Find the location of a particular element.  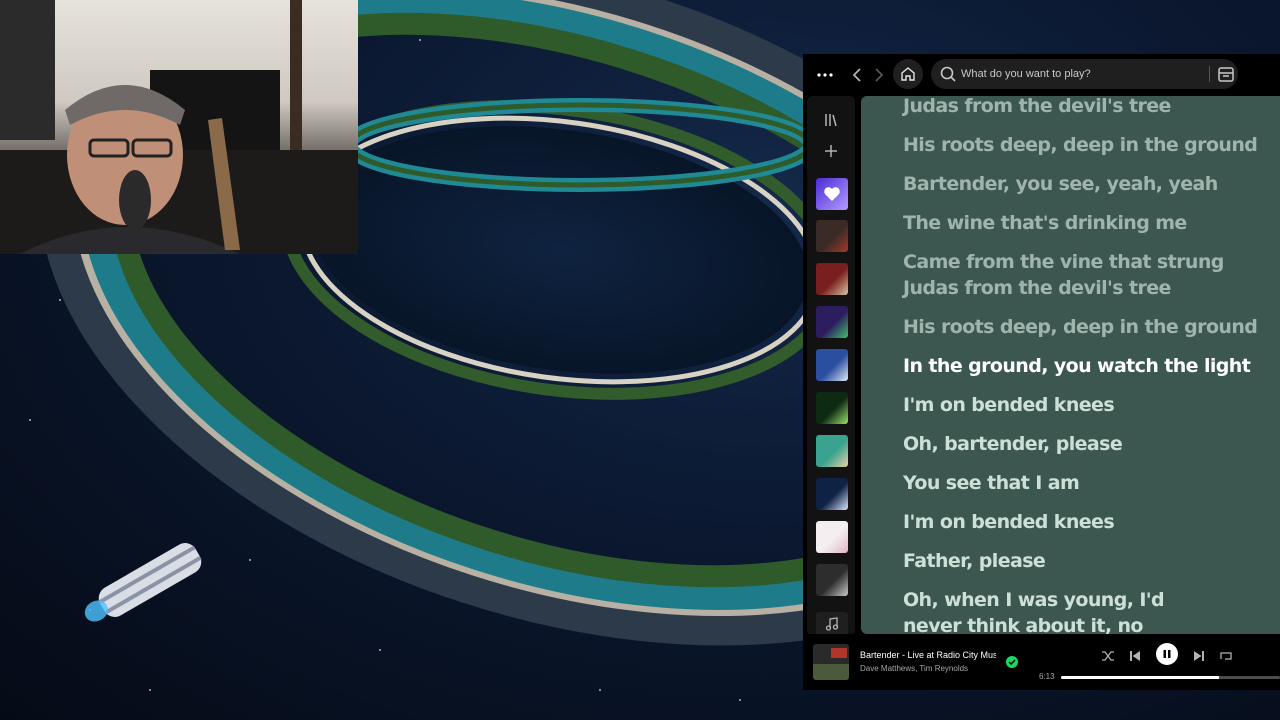

home-icon is located at coordinates (908, 74).